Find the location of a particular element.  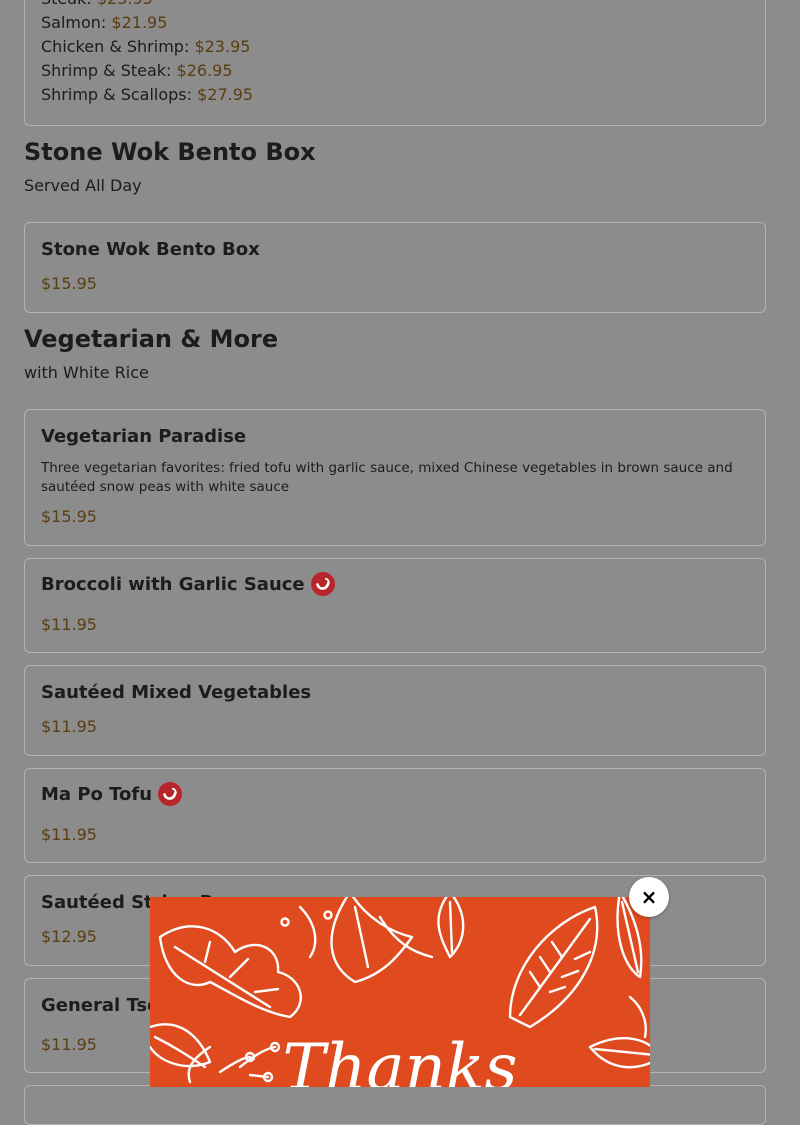

promo-popup-image: Thanks is located at coordinates (400, 992).